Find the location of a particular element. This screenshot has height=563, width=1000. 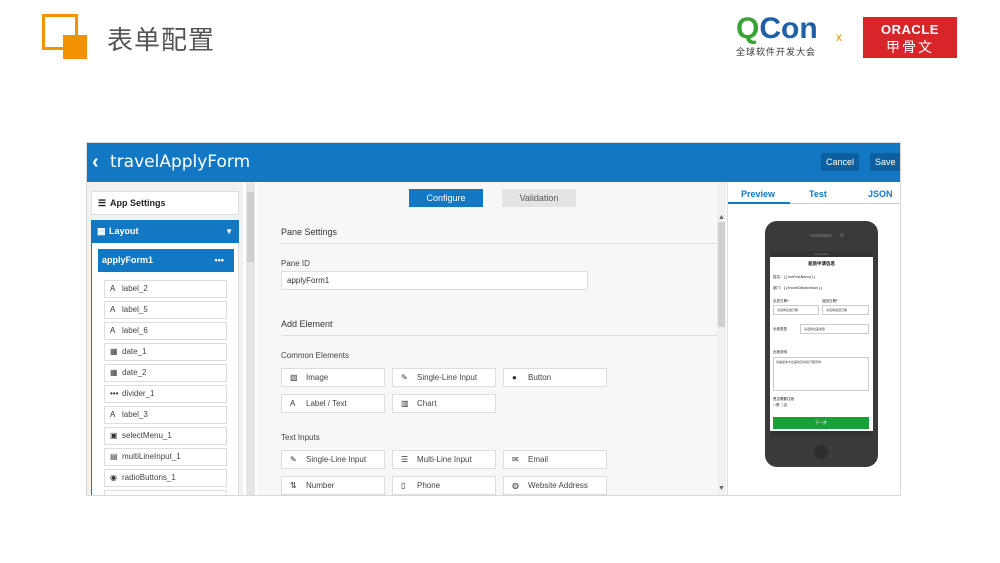

layout-item-label: radioButtons_1 is located at coordinates (149, 477).